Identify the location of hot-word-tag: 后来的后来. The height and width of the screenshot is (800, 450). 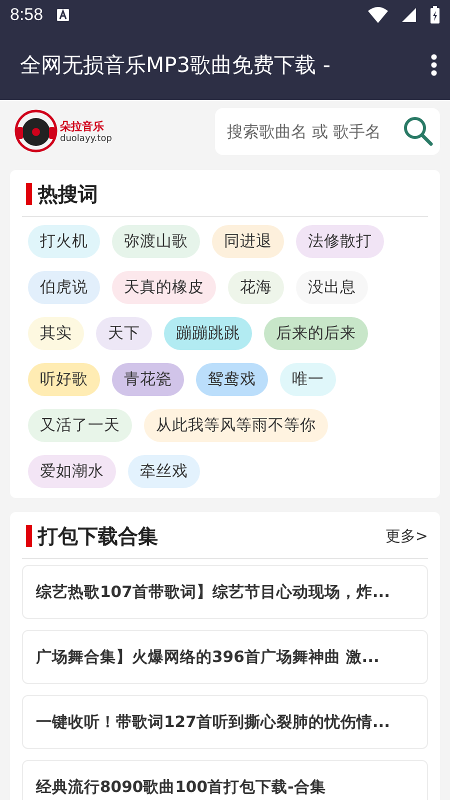
(316, 333).